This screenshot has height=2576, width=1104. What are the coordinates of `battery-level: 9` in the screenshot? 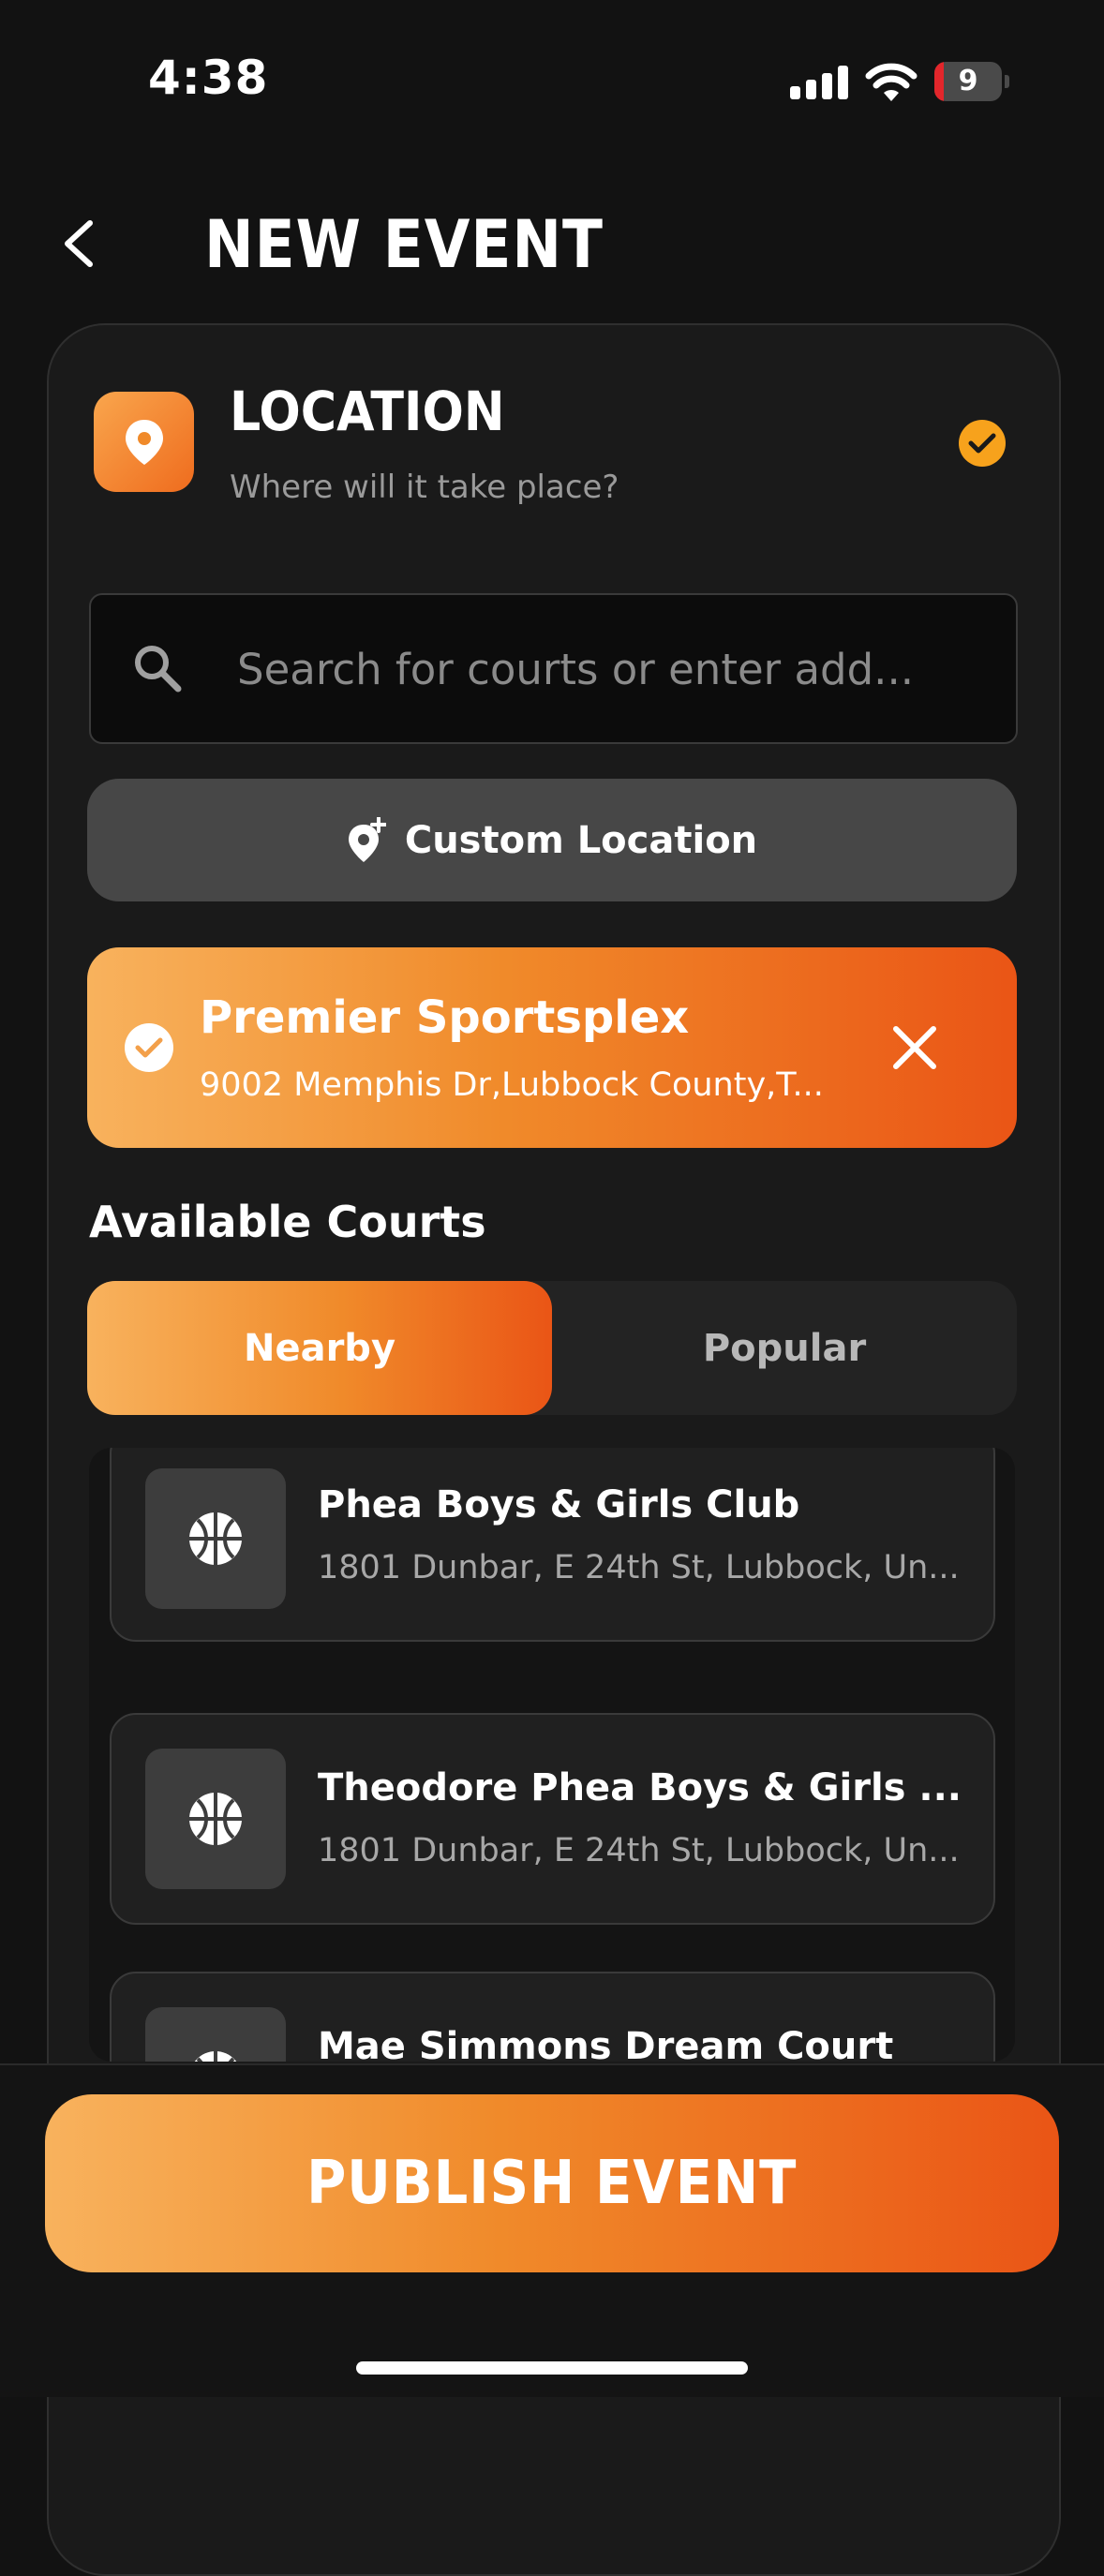 It's located at (968, 81).